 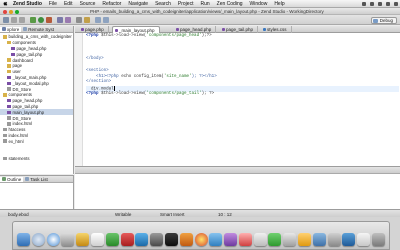 What do you see at coordinates (98, 20) in the screenshot?
I see `back-icon` at bounding box center [98, 20].